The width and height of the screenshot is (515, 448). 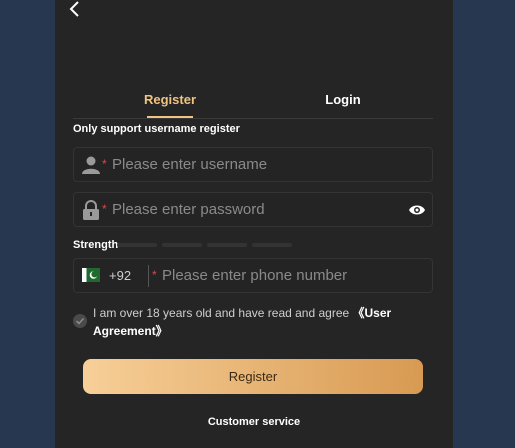 I want to click on password-input, so click(x=252, y=209).